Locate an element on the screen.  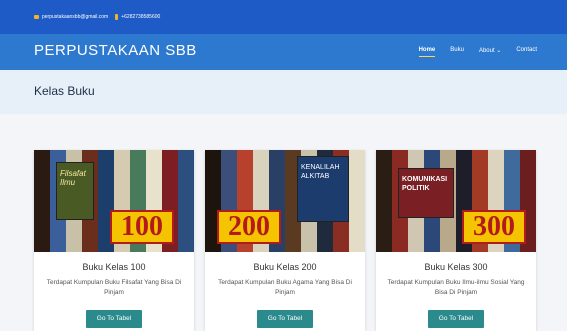
site-brand: PERPUSTAKAAN SBB is located at coordinates (115, 50).